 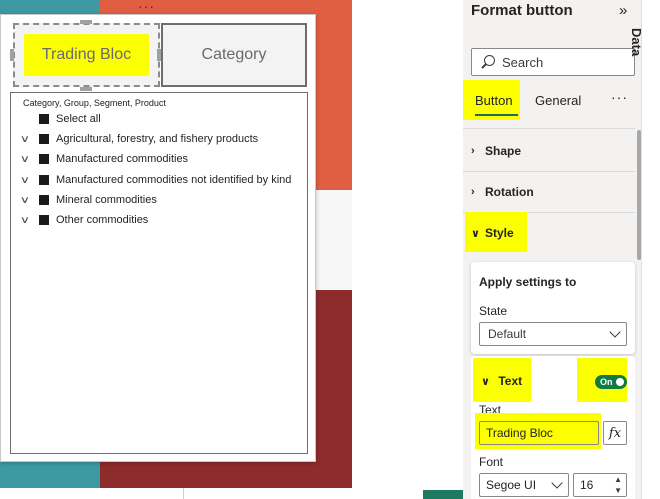 I want to click on trading-bloc-button: Trading Bloc, so click(x=86, y=55).